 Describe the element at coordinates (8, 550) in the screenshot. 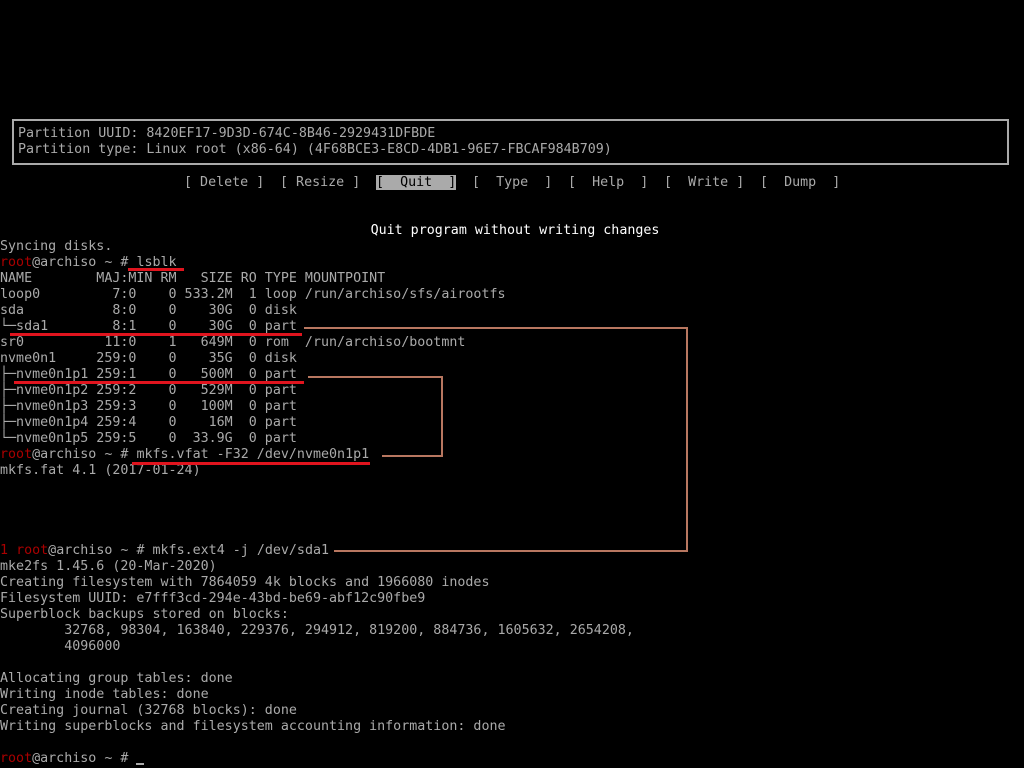

I see `exit-code: 1` at that location.